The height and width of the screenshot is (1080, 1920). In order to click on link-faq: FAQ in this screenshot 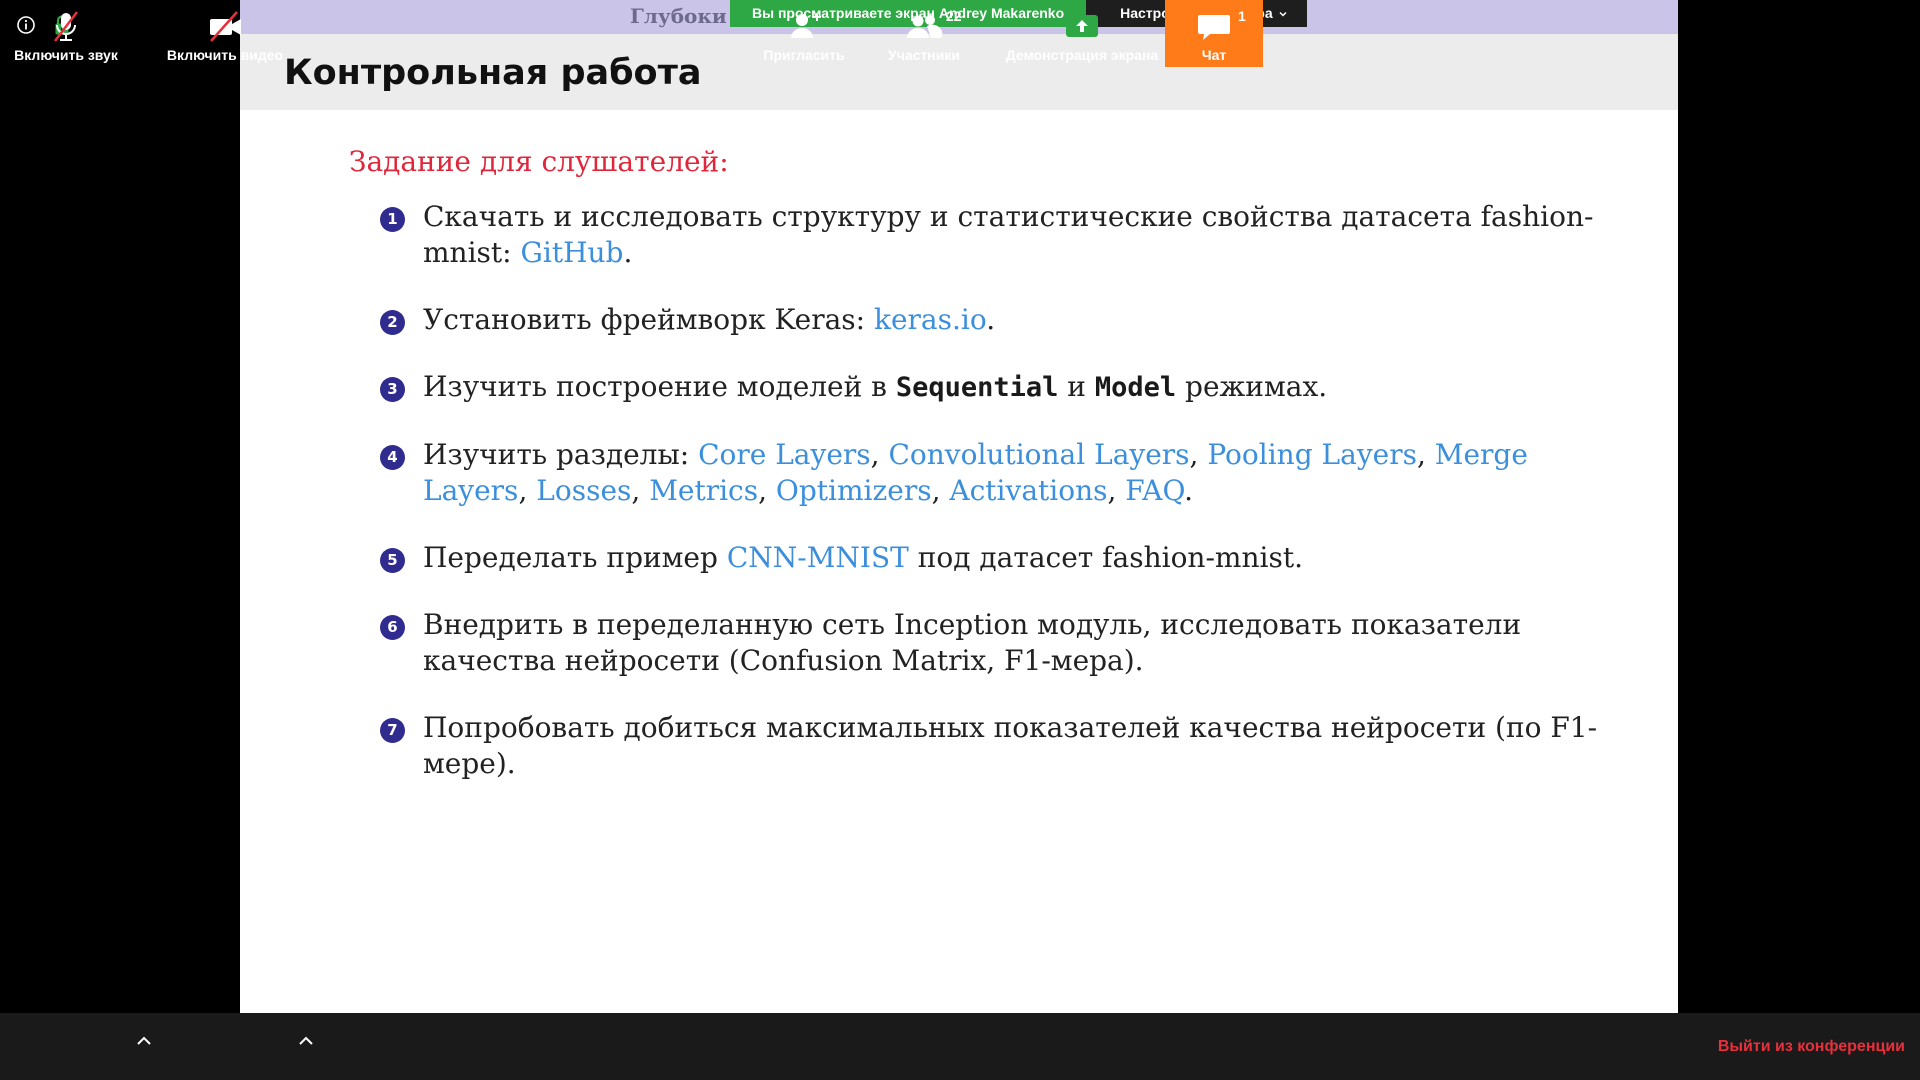, I will do `click(1154, 490)`.